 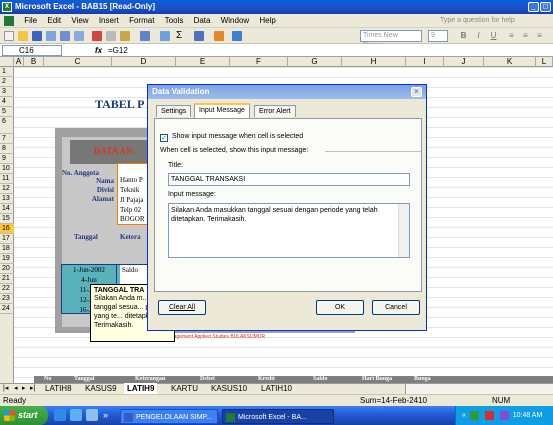 I want to click on open-icon, so click(x=23, y=36).